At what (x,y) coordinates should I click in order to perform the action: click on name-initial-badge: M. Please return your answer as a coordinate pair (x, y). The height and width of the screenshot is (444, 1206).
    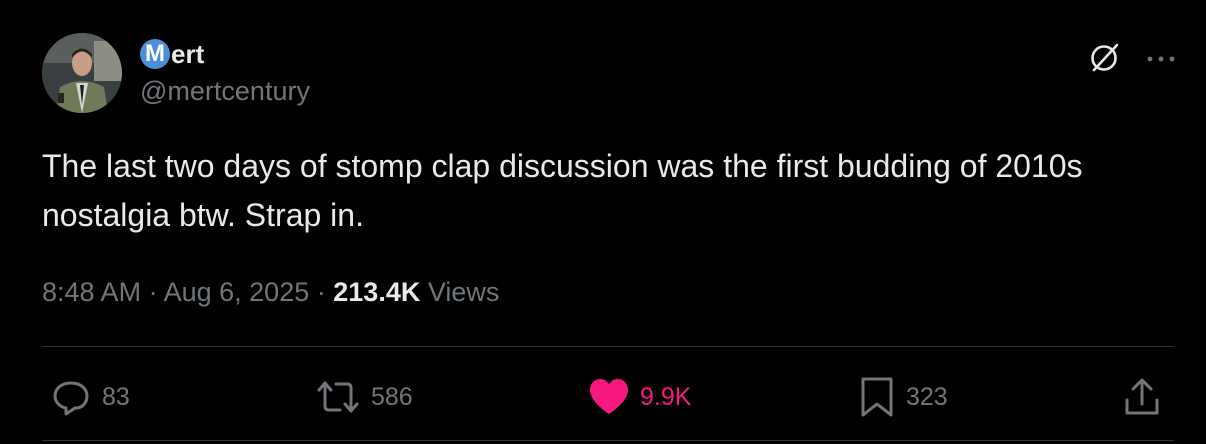
    Looking at the image, I should click on (155, 54).